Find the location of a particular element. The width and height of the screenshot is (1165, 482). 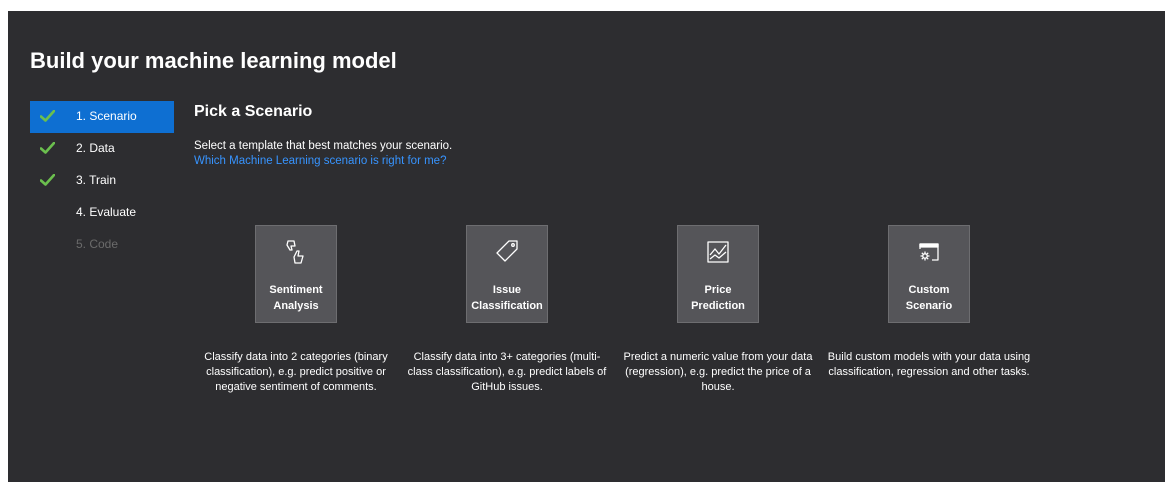

card-sentiment-analysis: Sentiment Analysis is located at coordinates (296, 274).